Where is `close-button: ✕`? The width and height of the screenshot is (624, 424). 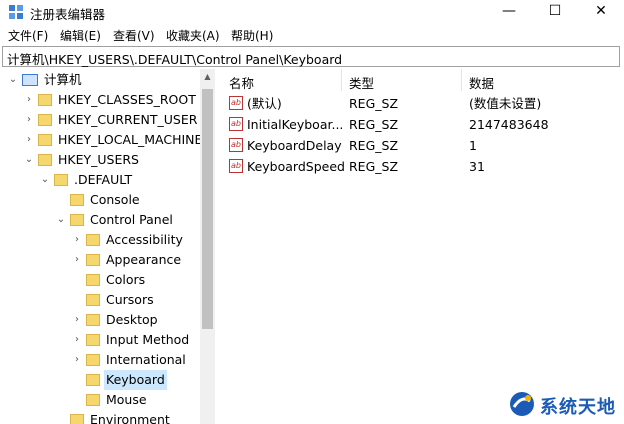
close-button: ✕ is located at coordinates (601, 12).